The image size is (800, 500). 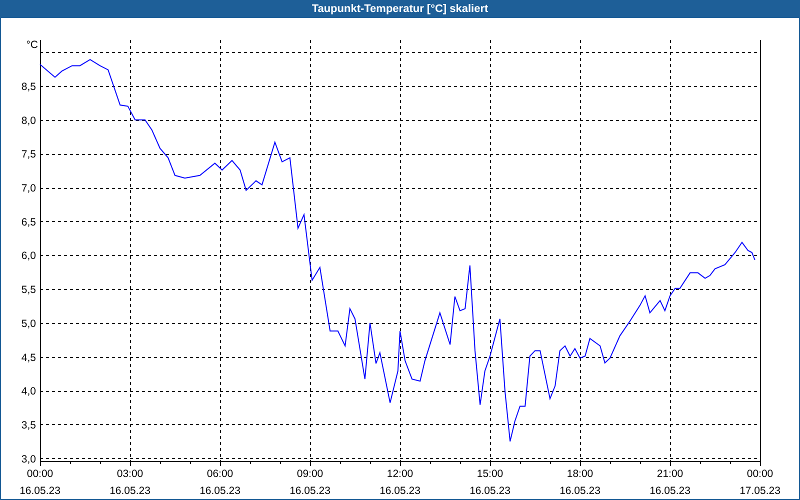 I want to click on y-axis-unit: °C, so click(x=32, y=45).